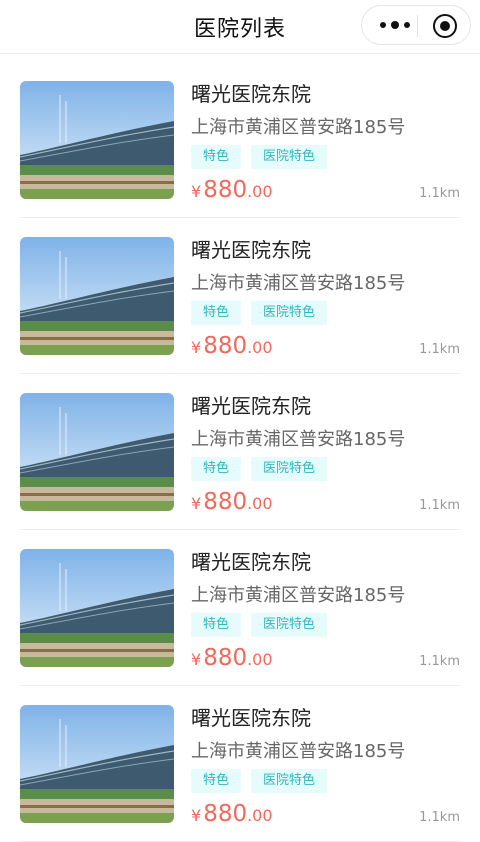 This screenshot has height=842, width=480. What do you see at coordinates (445, 26) in the screenshot?
I see `target-icon` at bounding box center [445, 26].